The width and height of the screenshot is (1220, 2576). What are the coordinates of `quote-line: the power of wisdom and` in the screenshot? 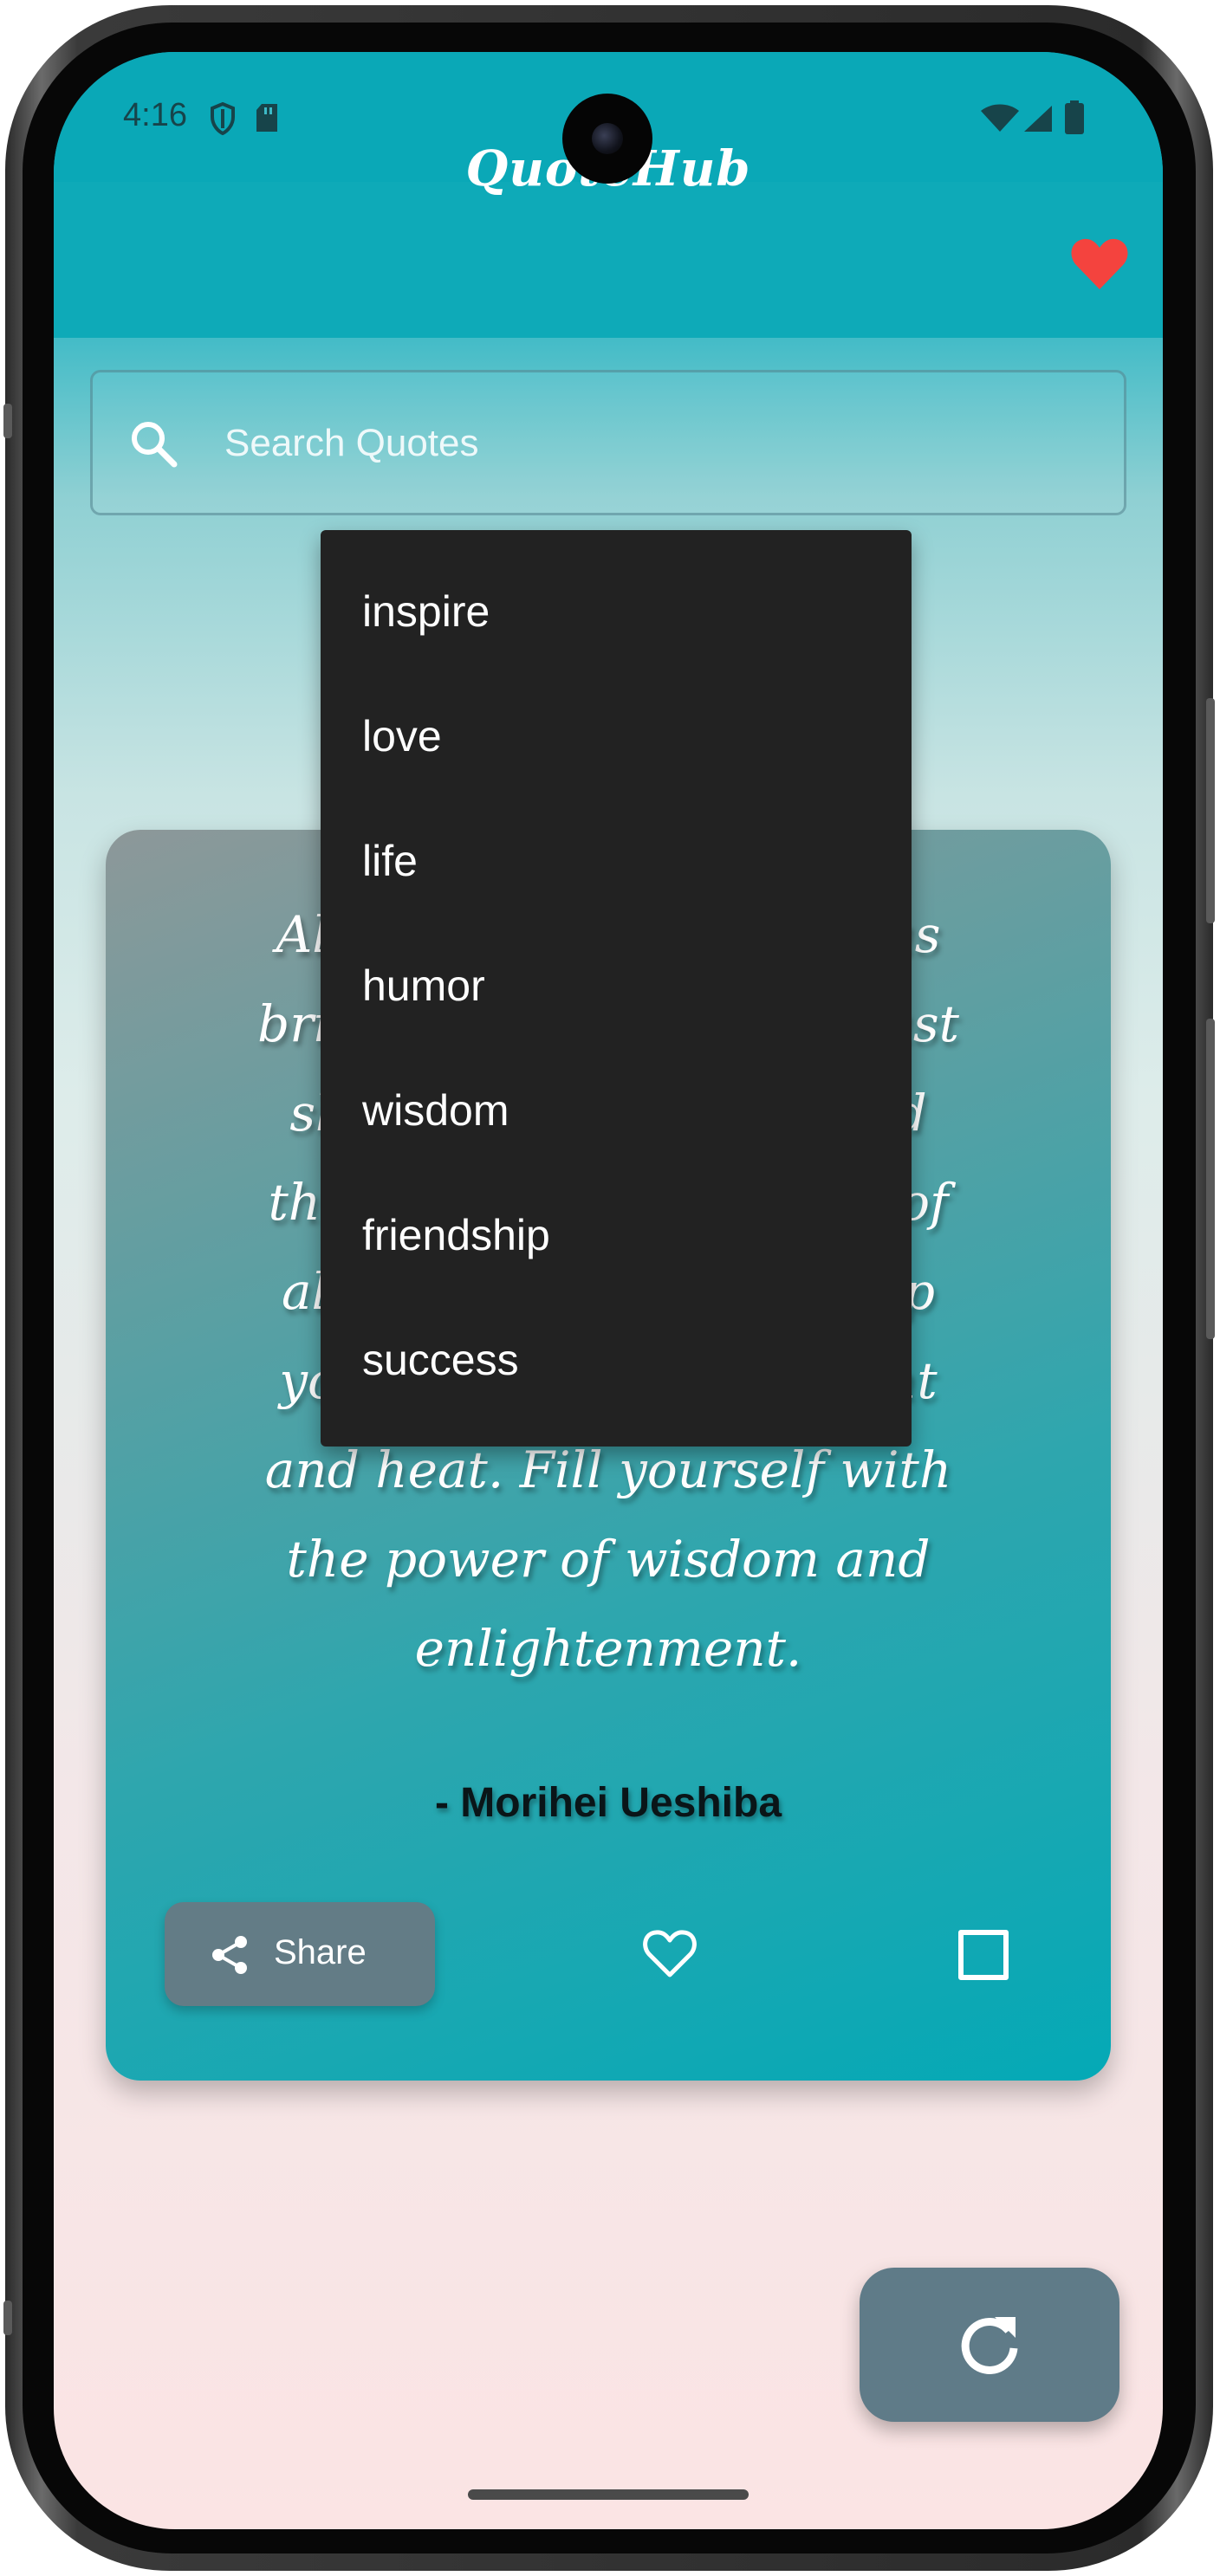 It's located at (608, 1559).